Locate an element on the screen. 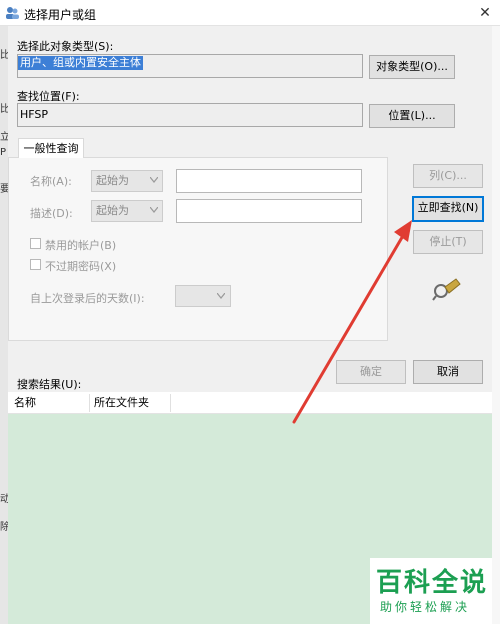 This screenshot has width=500, height=624. background-text: 要 is located at coordinates (4, 189).